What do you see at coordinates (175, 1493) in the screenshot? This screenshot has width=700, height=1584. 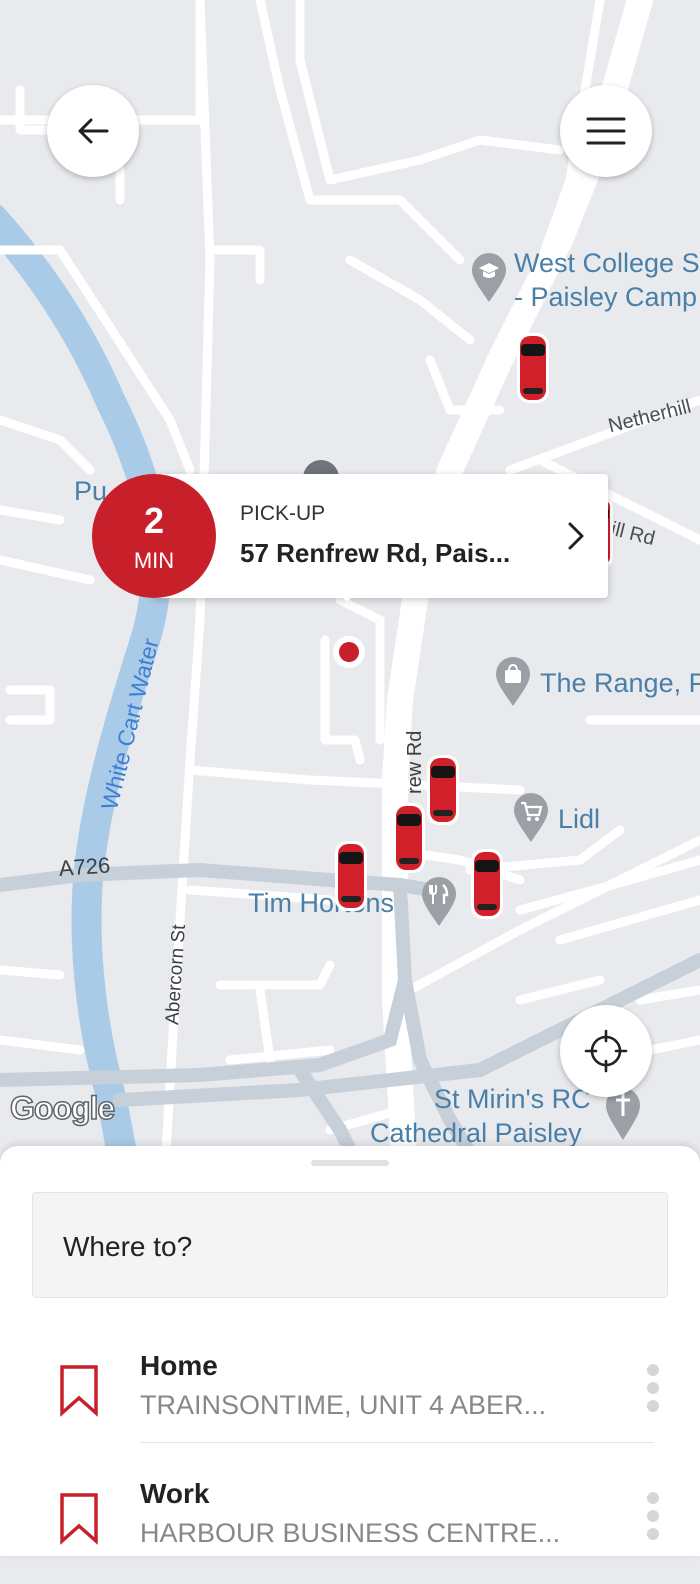 I see `favorite-title: Work` at bounding box center [175, 1493].